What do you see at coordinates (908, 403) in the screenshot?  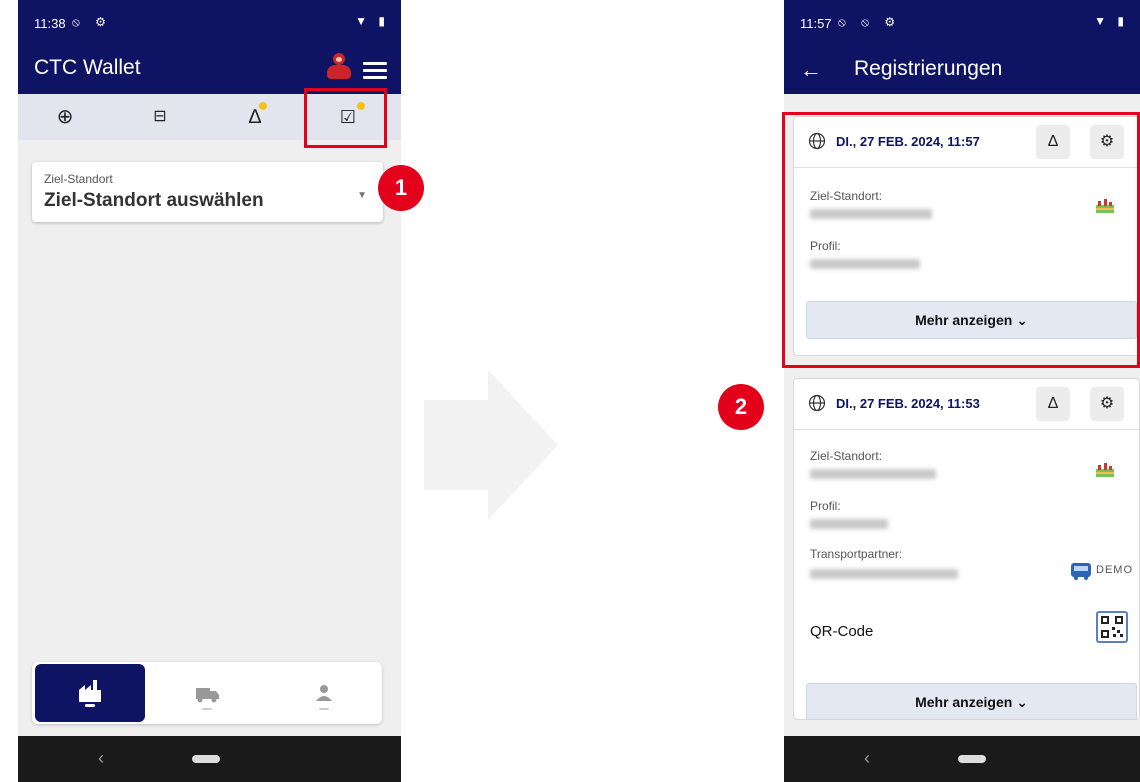 I see `registration-date: DI., 27 FEB. 2024, 11:53` at bounding box center [908, 403].